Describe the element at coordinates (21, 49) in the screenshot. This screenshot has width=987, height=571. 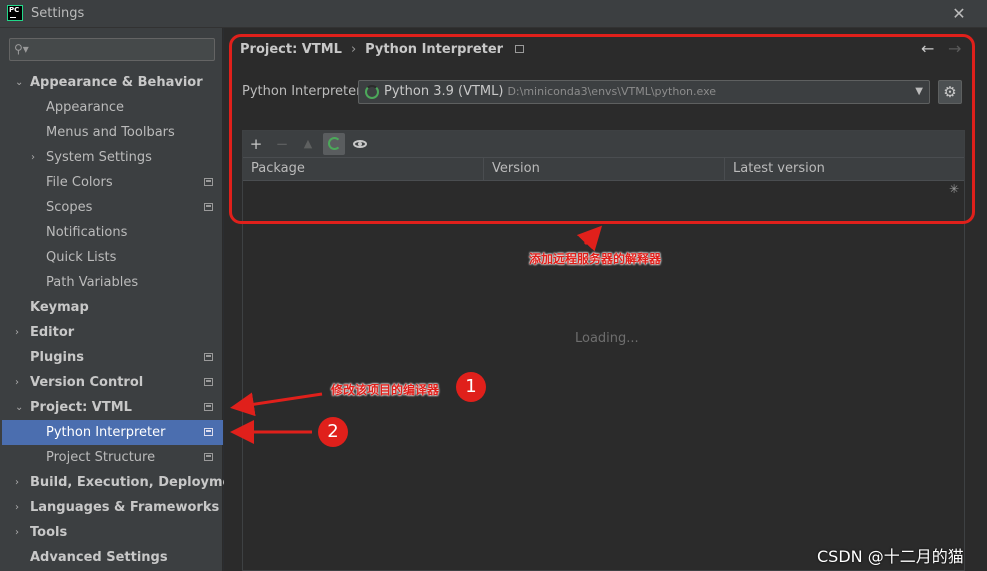
I see `search-icon: ⚲▾` at that location.